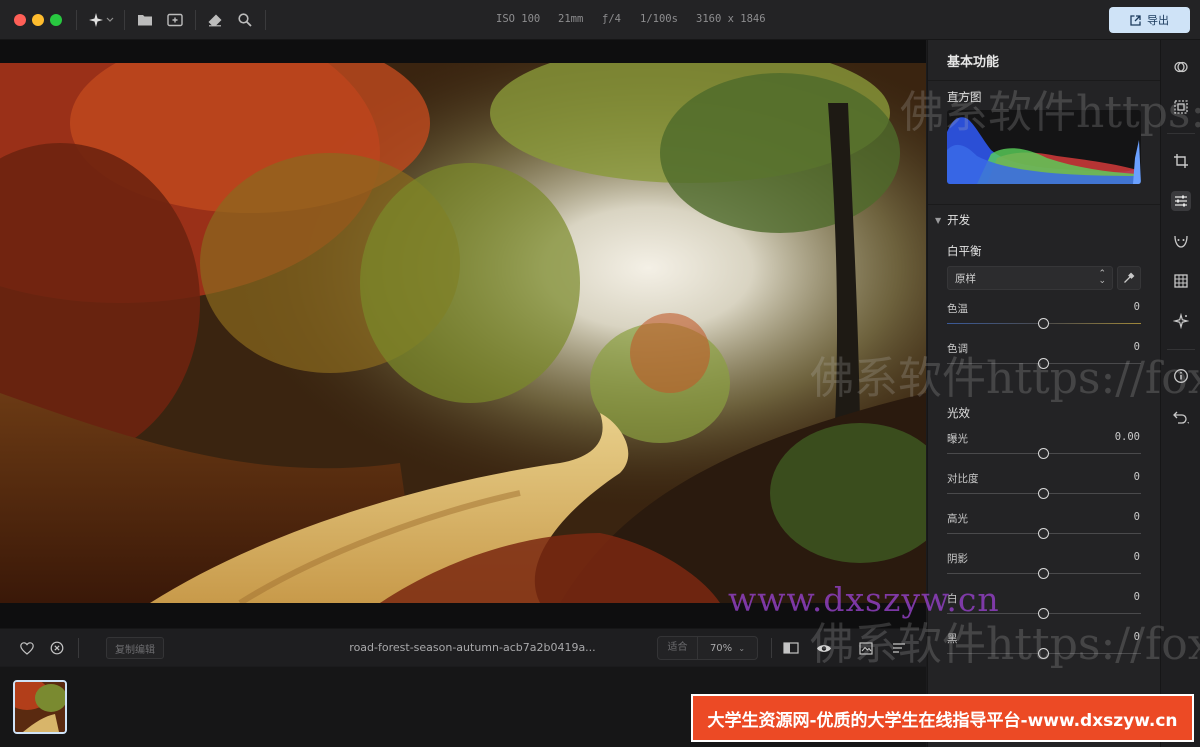 The height and width of the screenshot is (747, 1200). What do you see at coordinates (245, 20) in the screenshot?
I see `zoom-tool-icon` at bounding box center [245, 20].